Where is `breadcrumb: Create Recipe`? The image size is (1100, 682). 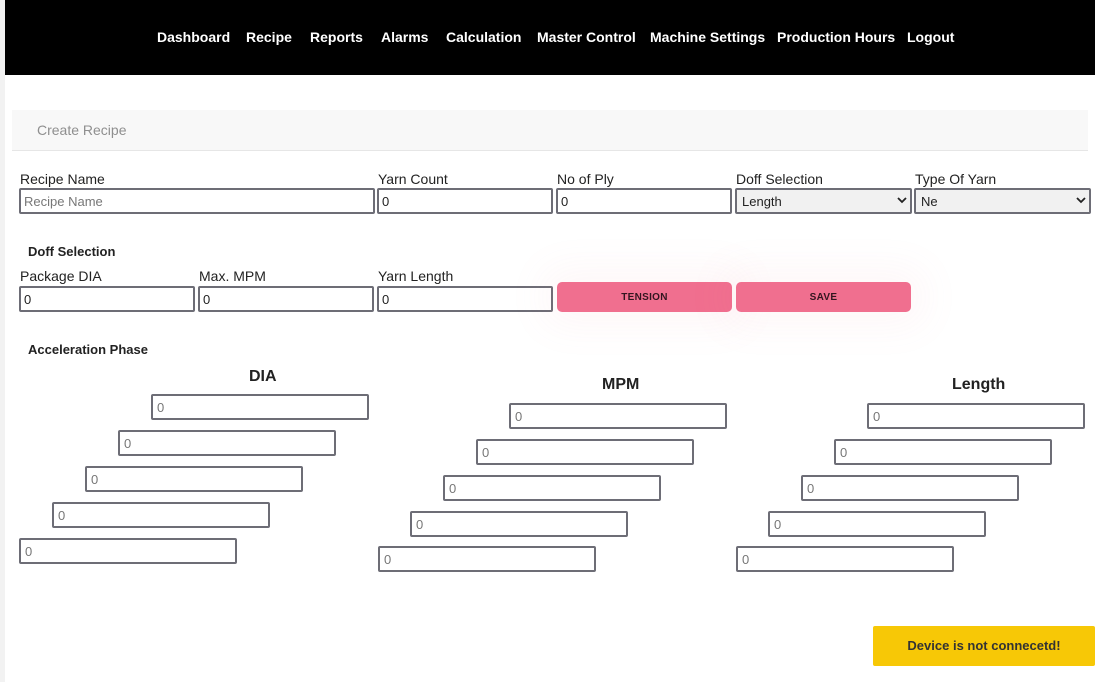 breadcrumb: Create Recipe is located at coordinates (550, 130).